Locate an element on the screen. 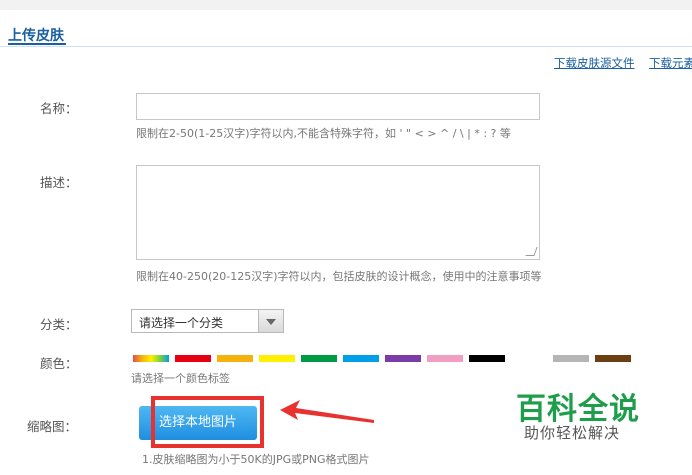 The height and width of the screenshot is (475, 692). thumbnail-hint: 1.皮肤缩略图为小于50K的JPG或PNG格式图片 is located at coordinates (256, 459).